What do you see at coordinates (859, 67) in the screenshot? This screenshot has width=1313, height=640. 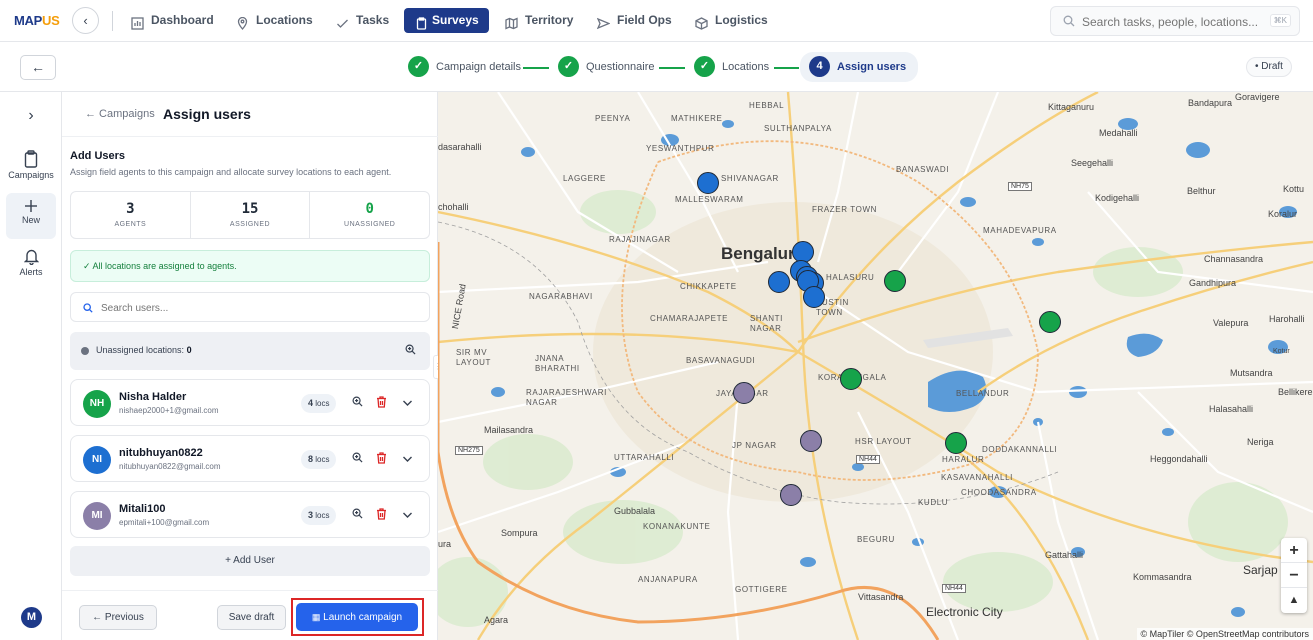 I see `step-assign-users: 4 Assign users` at bounding box center [859, 67].